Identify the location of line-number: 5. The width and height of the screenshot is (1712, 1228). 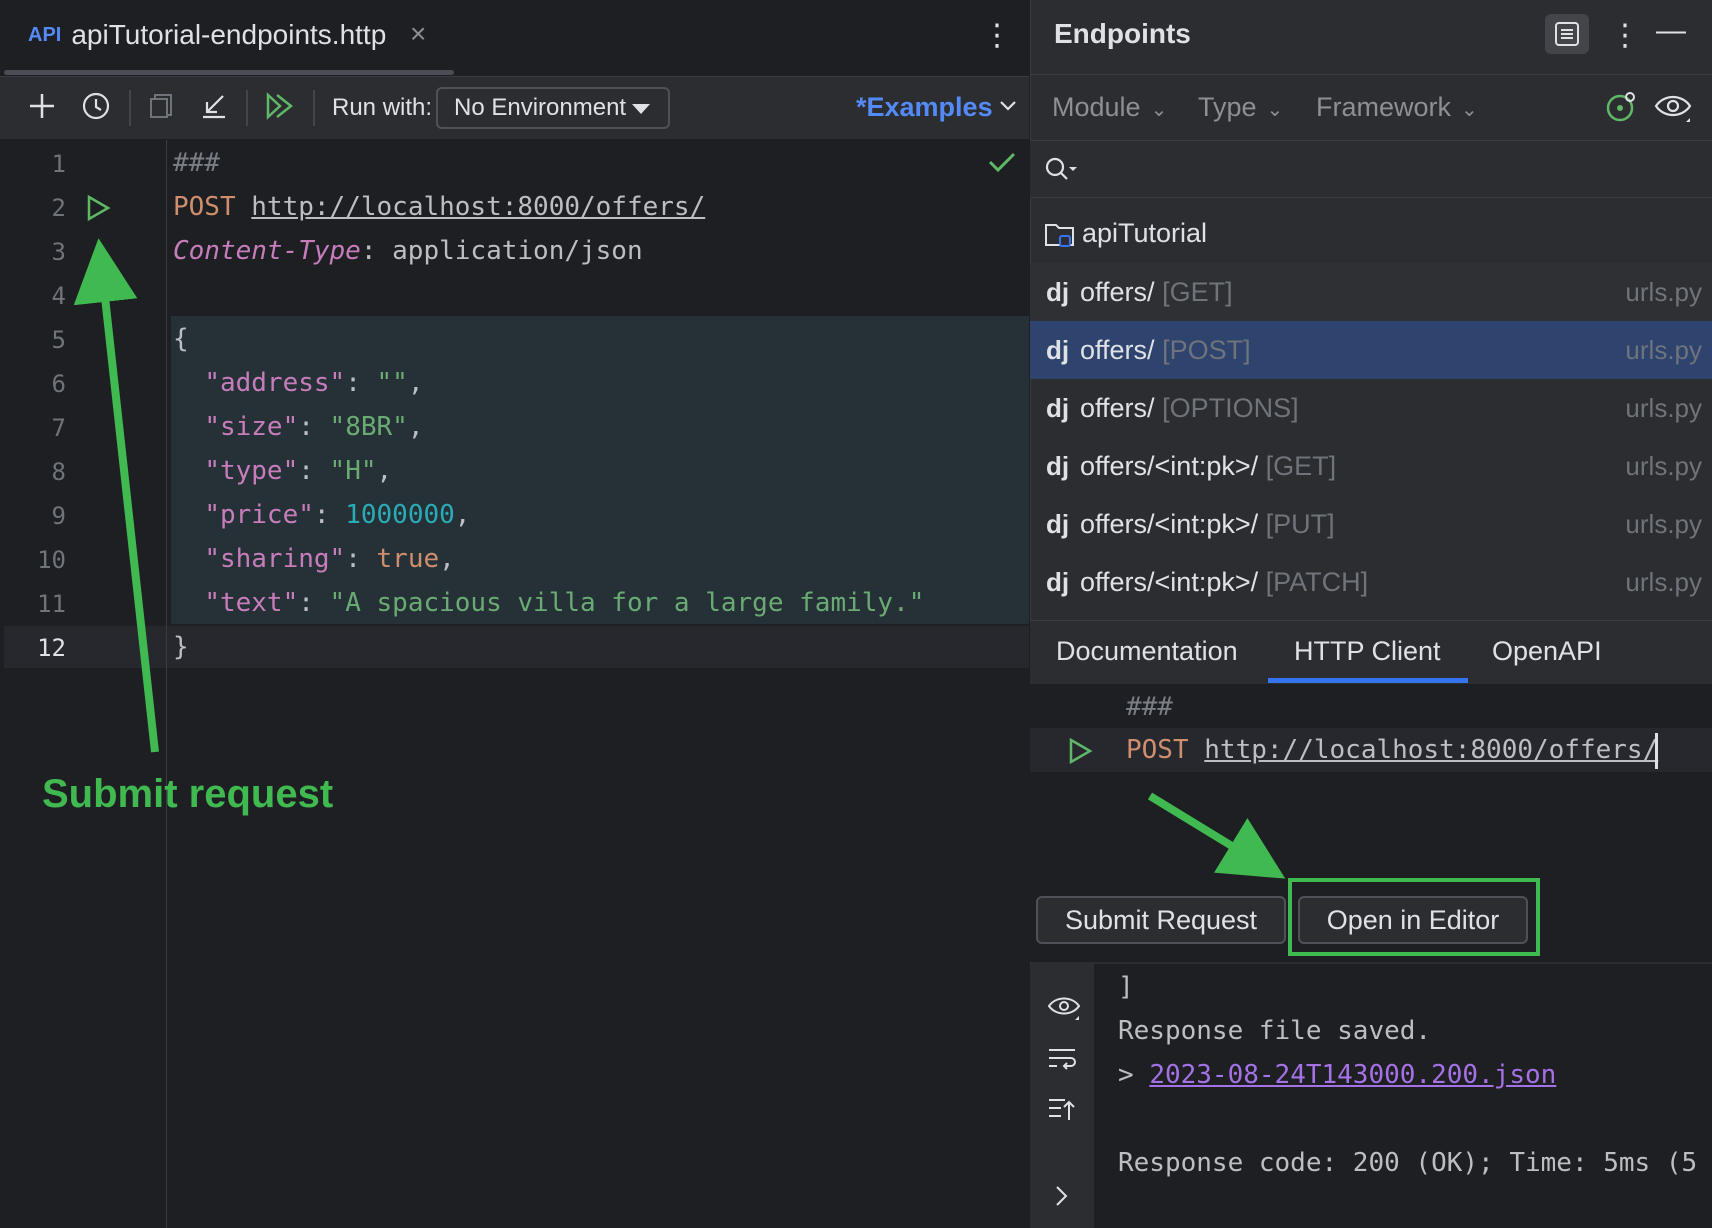
(58, 340).